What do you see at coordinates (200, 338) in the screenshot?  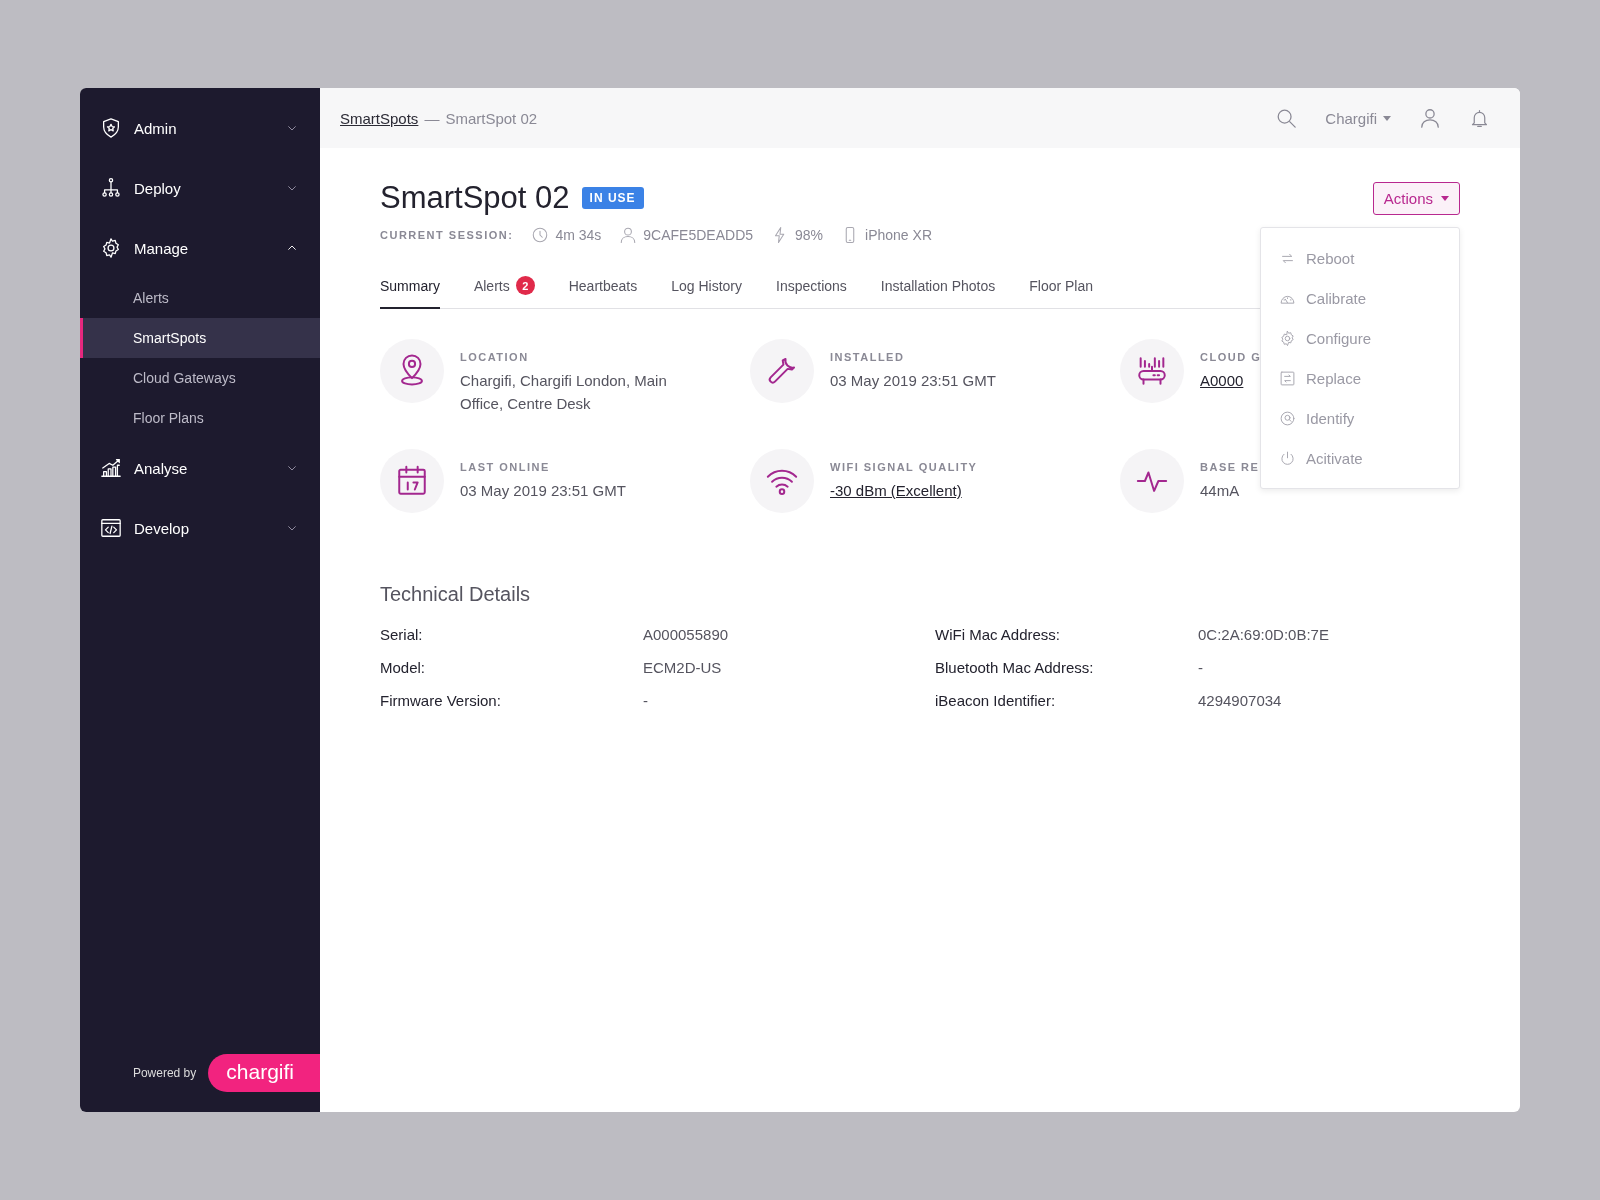 I see `nav-item: SmartSpots` at bounding box center [200, 338].